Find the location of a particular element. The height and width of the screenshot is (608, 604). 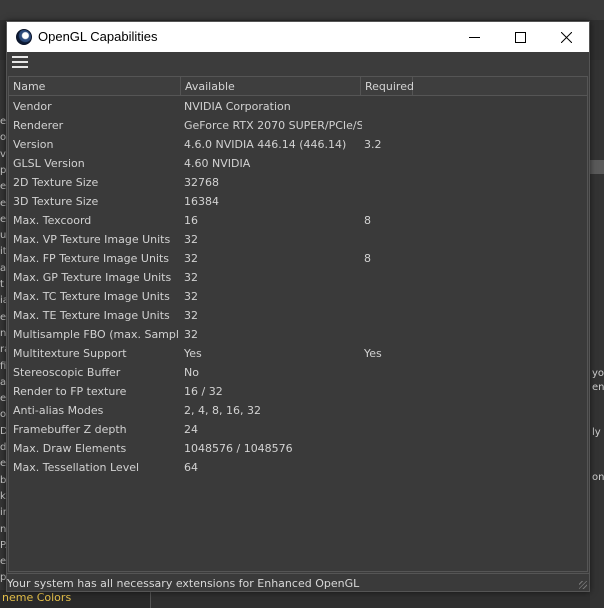

window-title: OpenGL Capabilities is located at coordinates (98, 36).